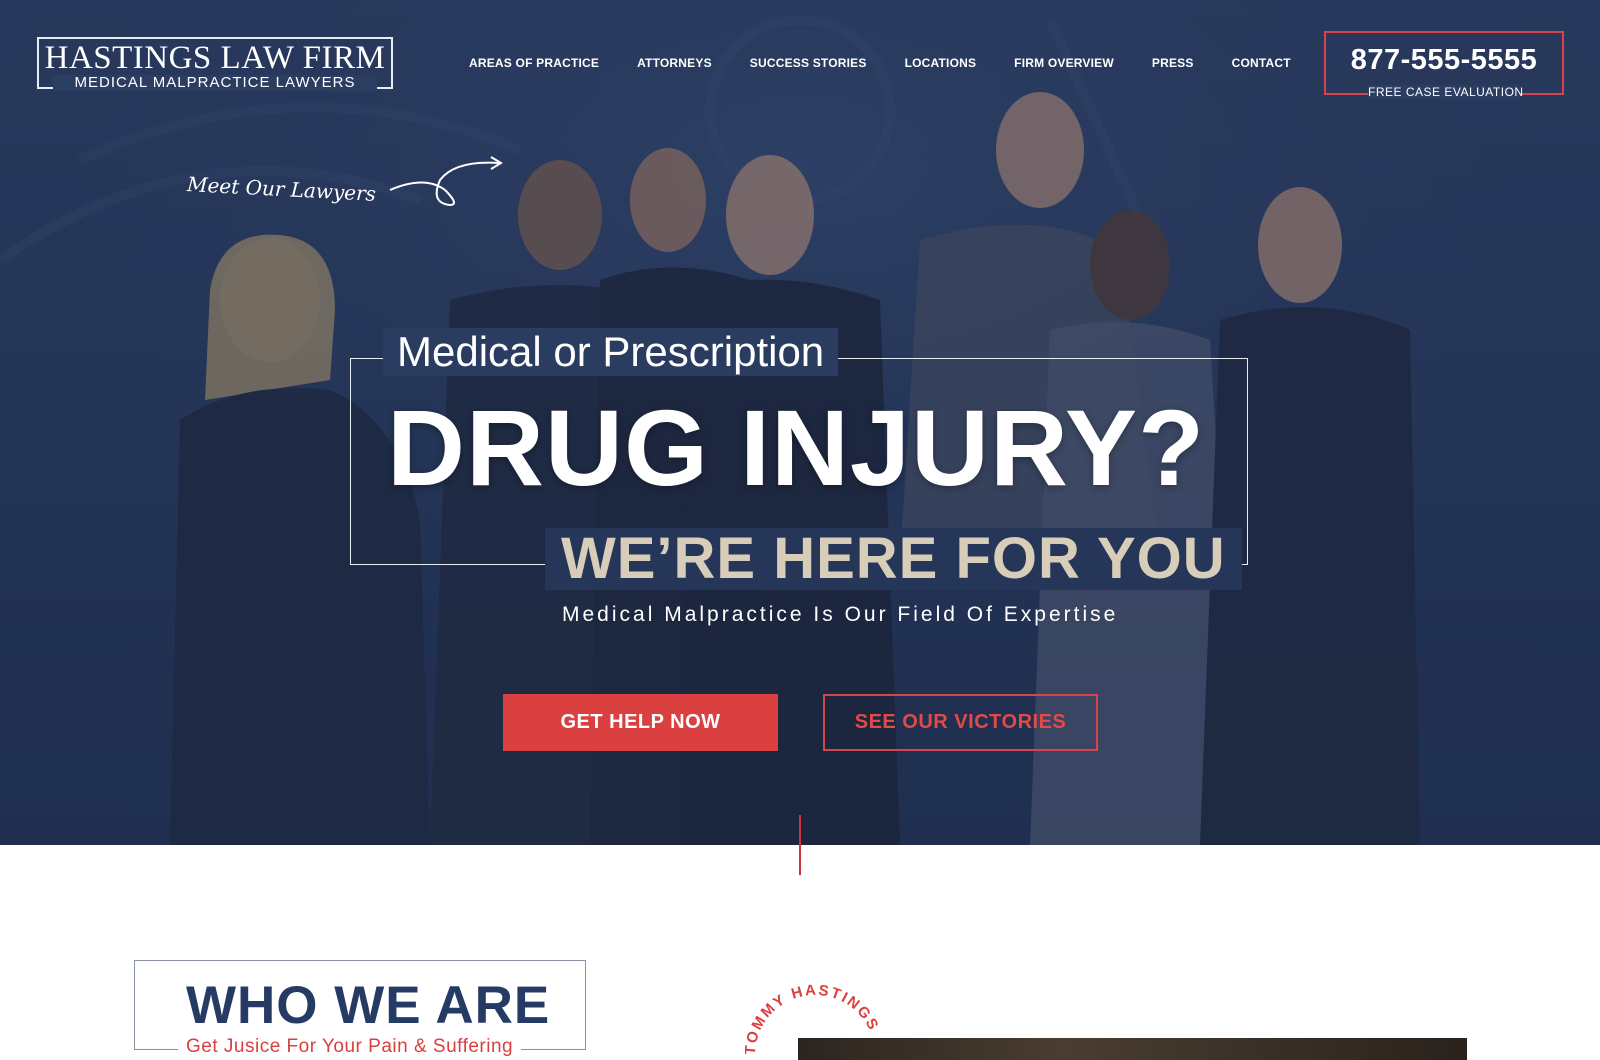 This screenshot has height=1060, width=1600. Describe the element at coordinates (1132, 1049) in the screenshot. I see `video-thumbnail` at that location.